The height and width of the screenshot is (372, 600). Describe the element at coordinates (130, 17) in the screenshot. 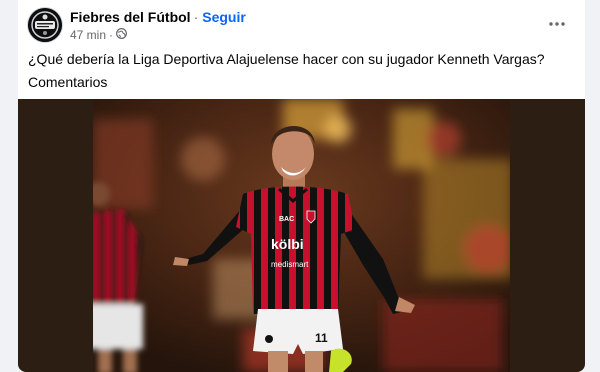

I see `page-name-link: Fiebres del Fútbol` at that location.